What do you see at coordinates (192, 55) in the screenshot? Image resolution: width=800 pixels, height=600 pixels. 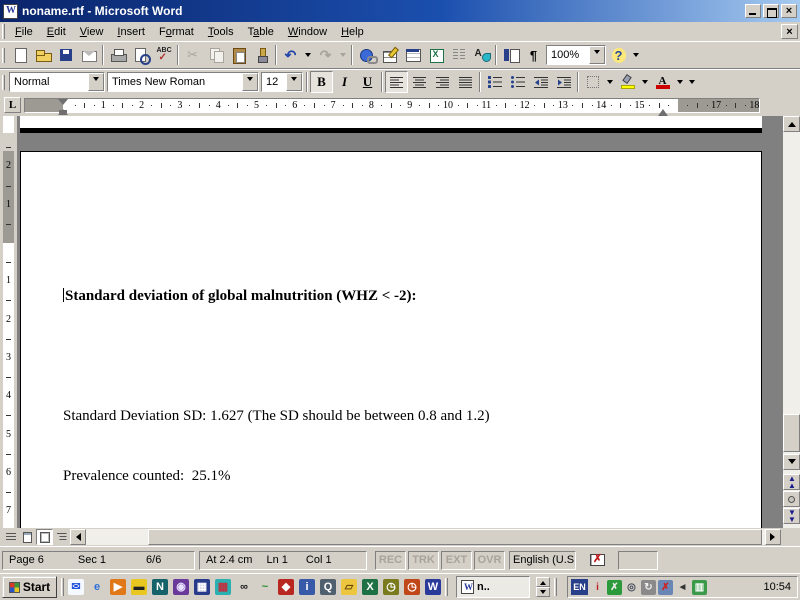 I see `cut-button: ✂` at bounding box center [192, 55].